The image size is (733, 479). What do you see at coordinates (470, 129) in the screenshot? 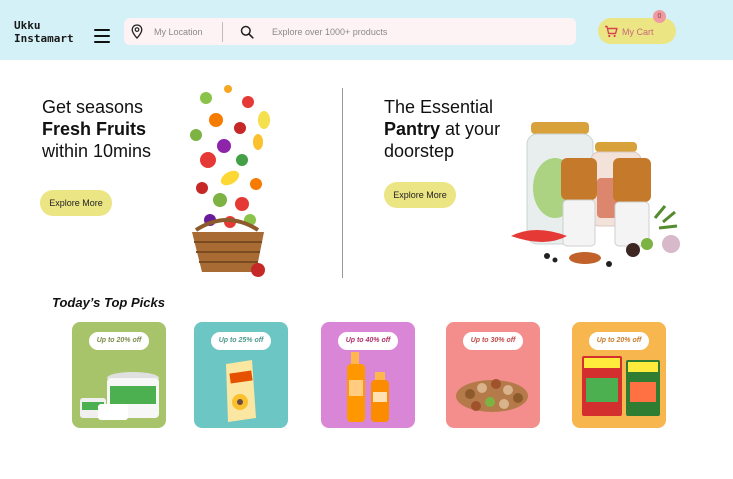
I see `pantry-title-rest: at your` at bounding box center [470, 129].